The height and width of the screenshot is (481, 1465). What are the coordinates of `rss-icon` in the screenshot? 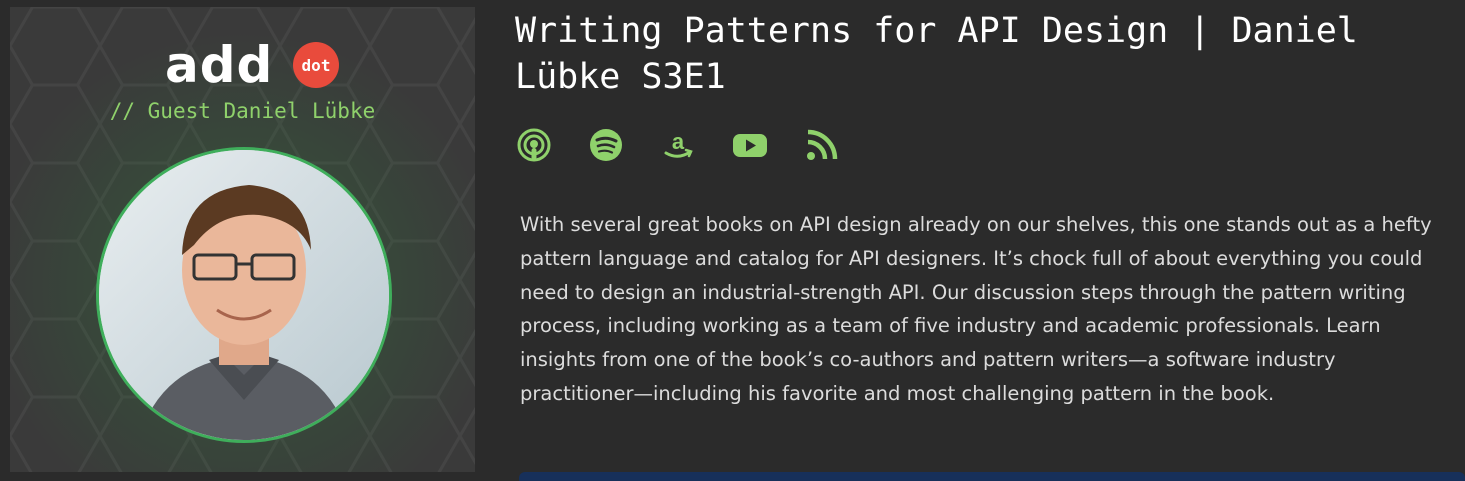 It's located at (822, 144).